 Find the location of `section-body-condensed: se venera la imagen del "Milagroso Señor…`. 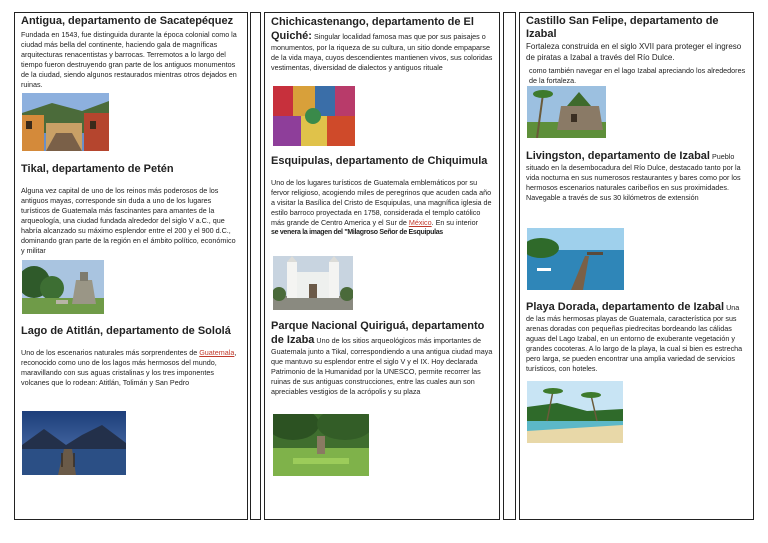

section-body-condensed: se venera la imagen del "Milagroso Señor… is located at coordinates (357, 232).